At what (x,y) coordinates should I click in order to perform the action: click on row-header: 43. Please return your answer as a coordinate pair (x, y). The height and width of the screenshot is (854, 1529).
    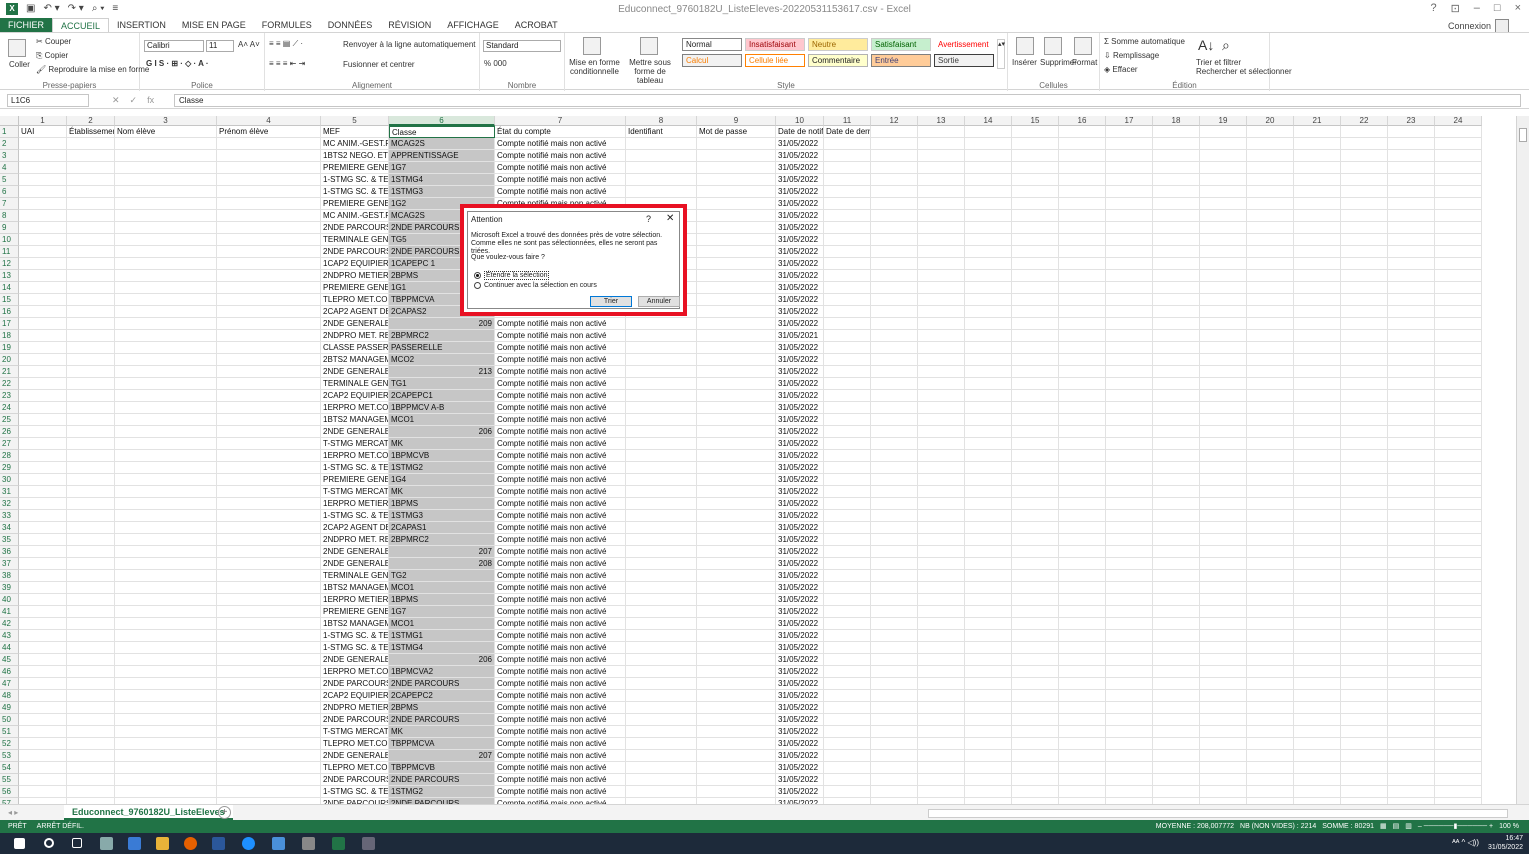
    Looking at the image, I should click on (9, 636).